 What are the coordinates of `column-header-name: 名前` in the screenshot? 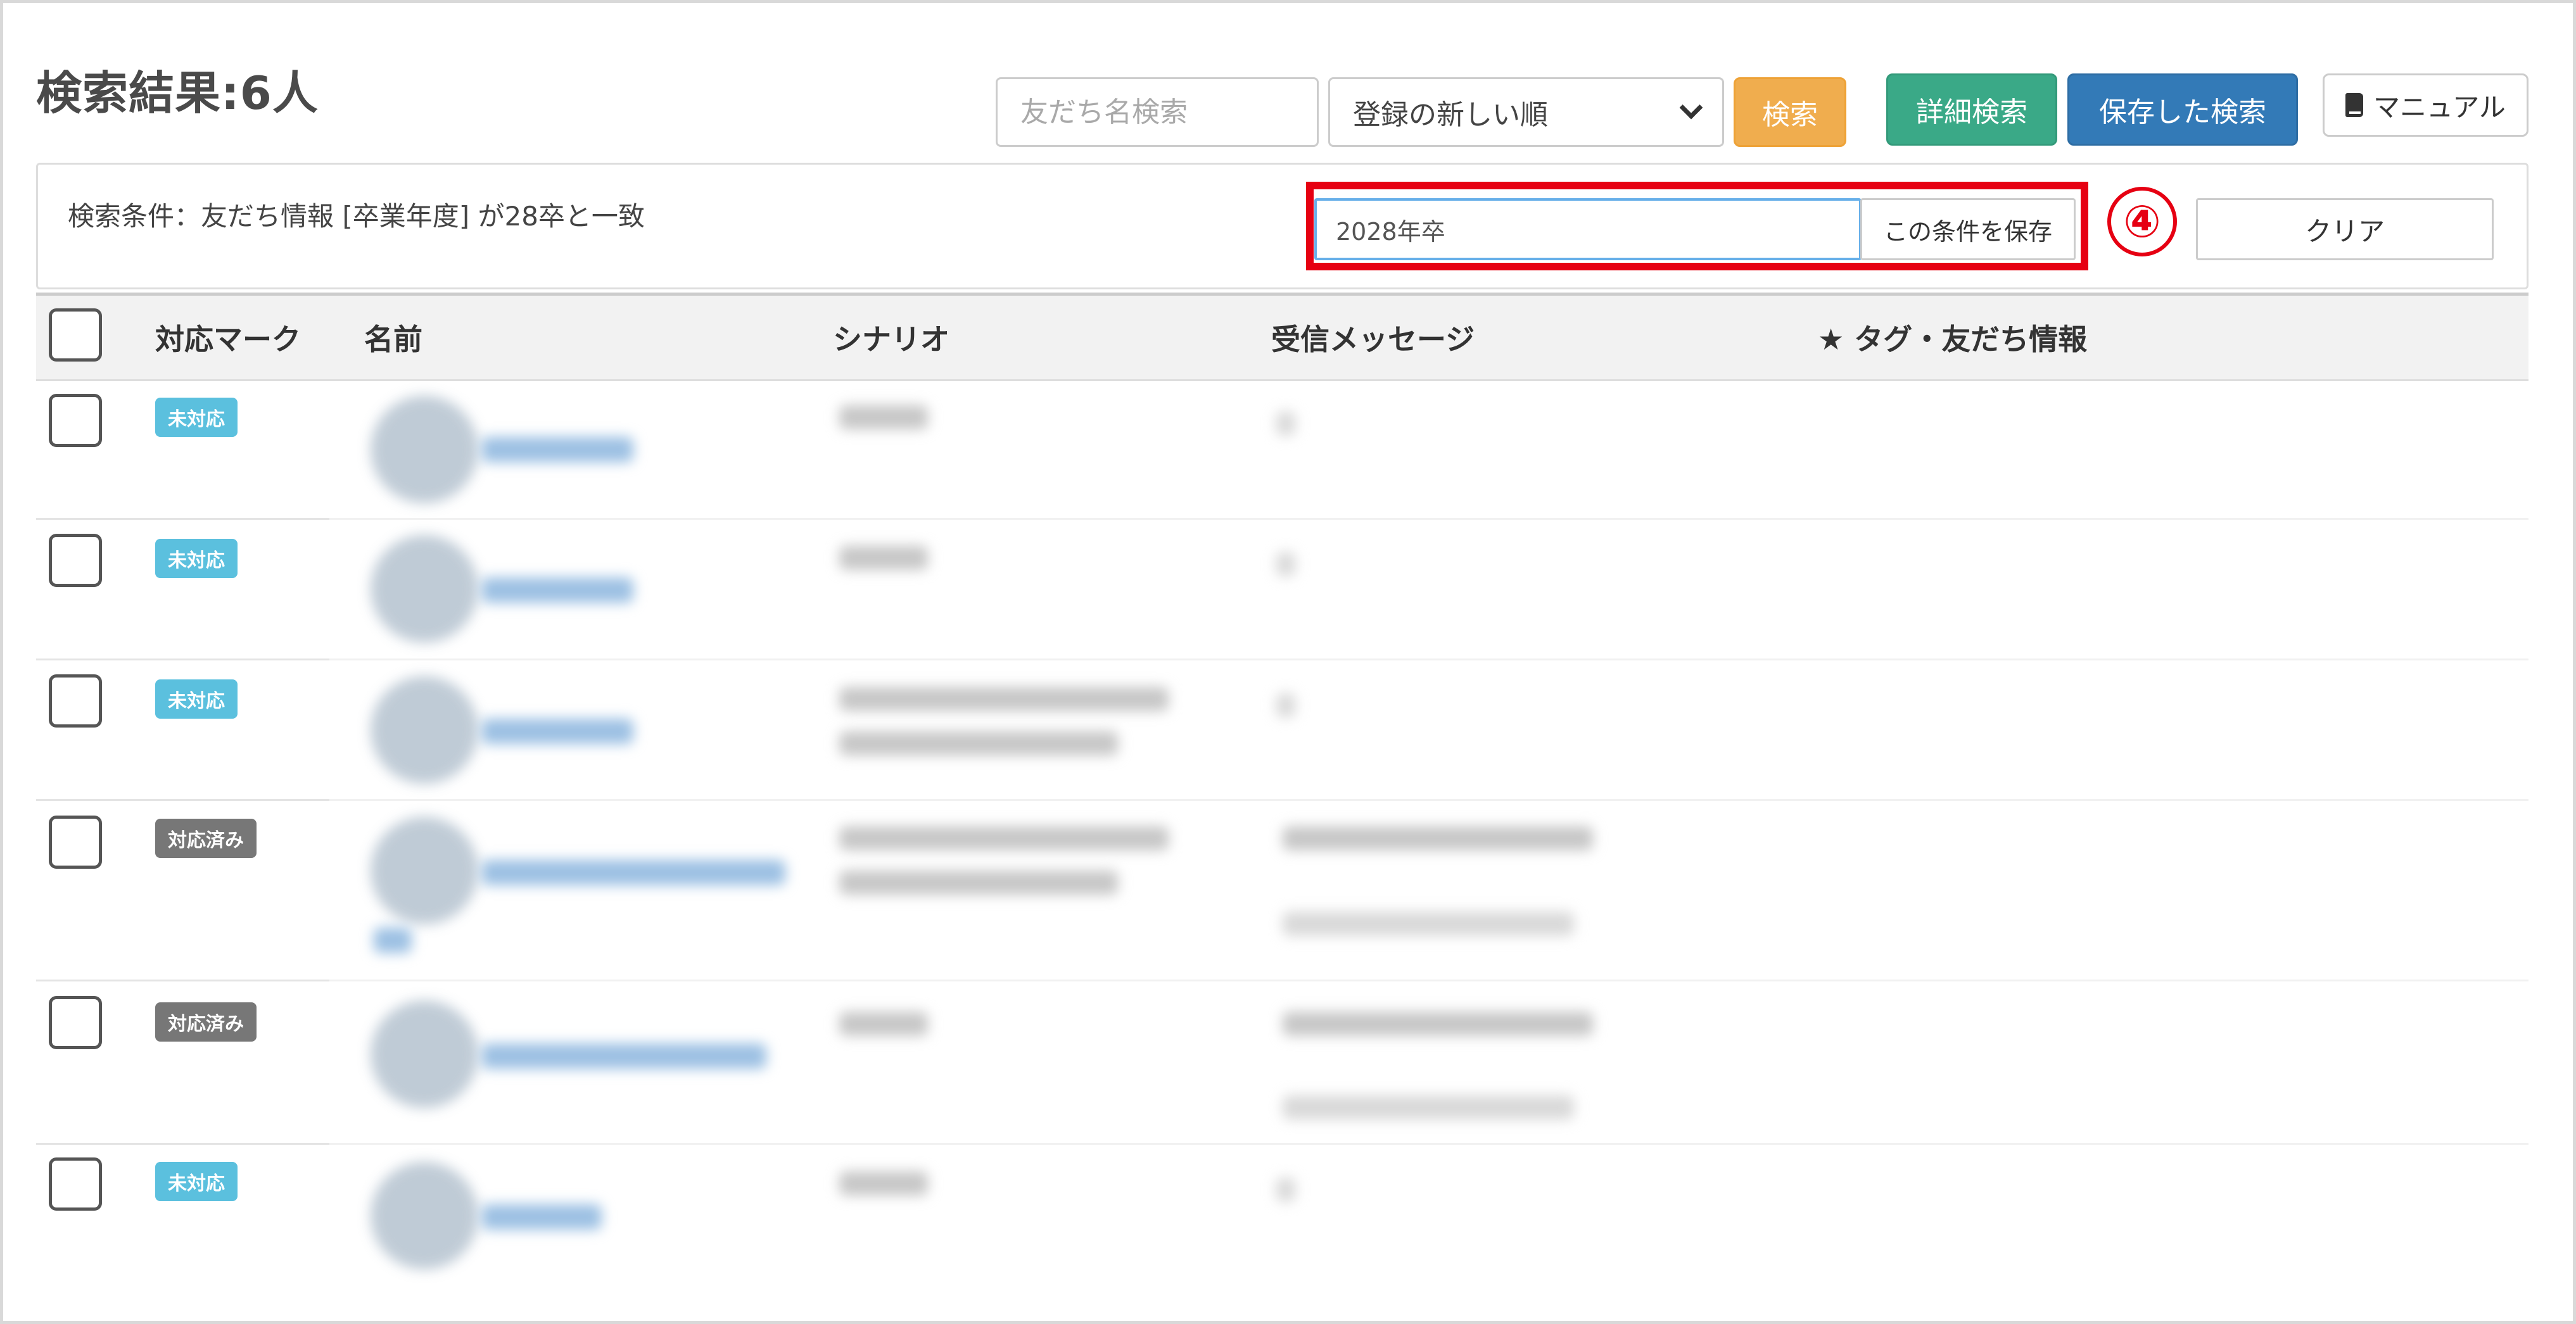 It's located at (393, 339).